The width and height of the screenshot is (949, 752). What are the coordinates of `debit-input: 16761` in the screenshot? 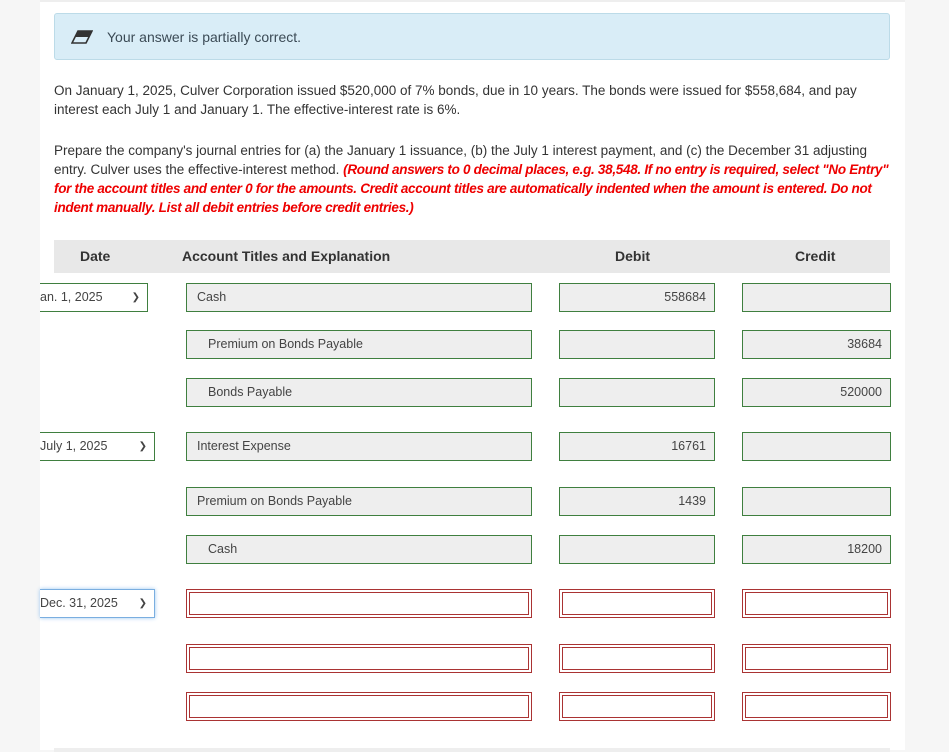 It's located at (637, 446).